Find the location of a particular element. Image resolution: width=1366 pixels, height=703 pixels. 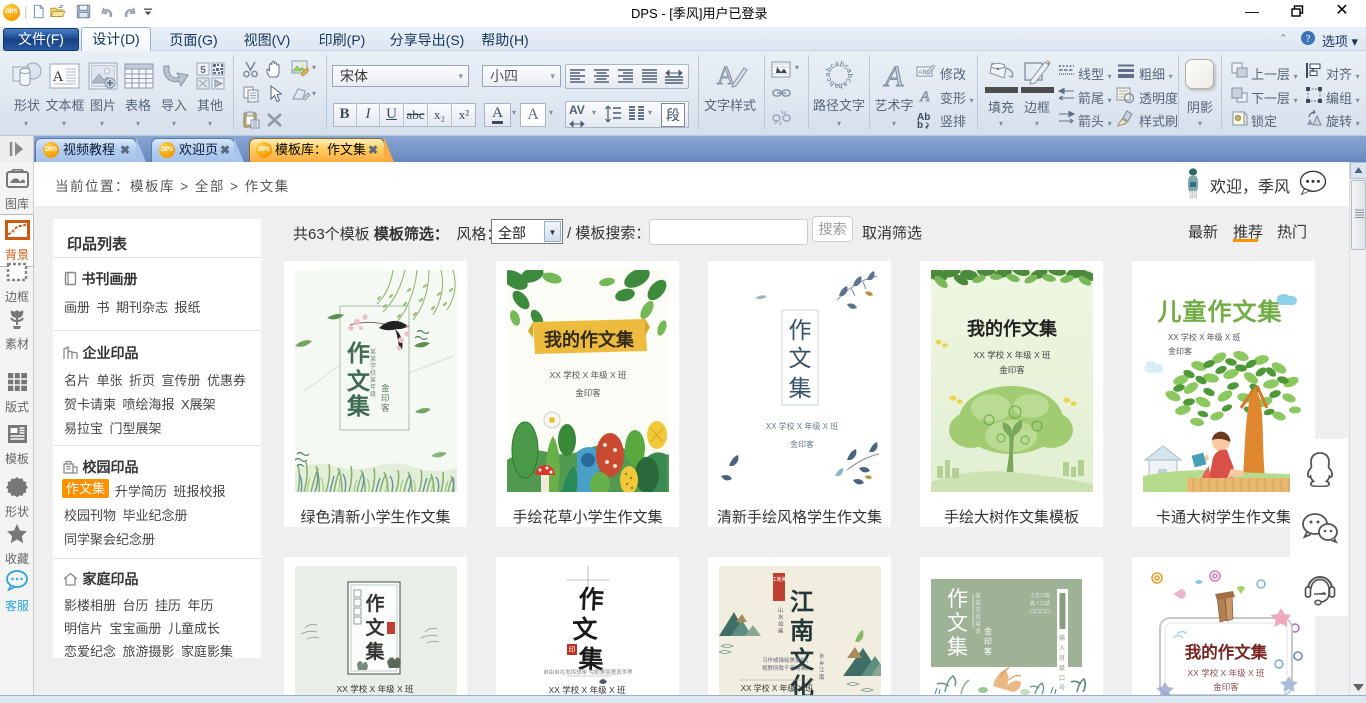

svg-text: 儿童作文集 is located at coordinates (1220, 312).